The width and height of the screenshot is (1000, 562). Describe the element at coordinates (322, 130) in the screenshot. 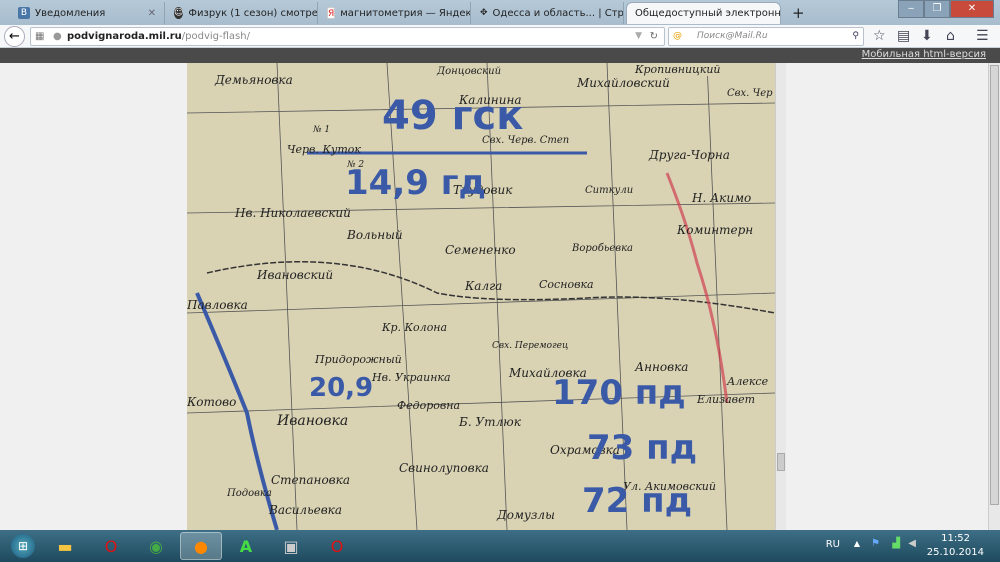

I see `map-label: № 1` at that location.